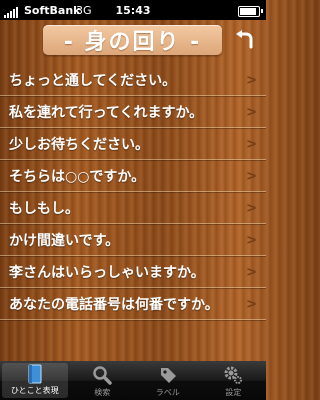 This screenshot has width=320, height=400. Describe the element at coordinates (64, 240) in the screenshot. I see `list-item-label: かけ間違いです。` at that location.